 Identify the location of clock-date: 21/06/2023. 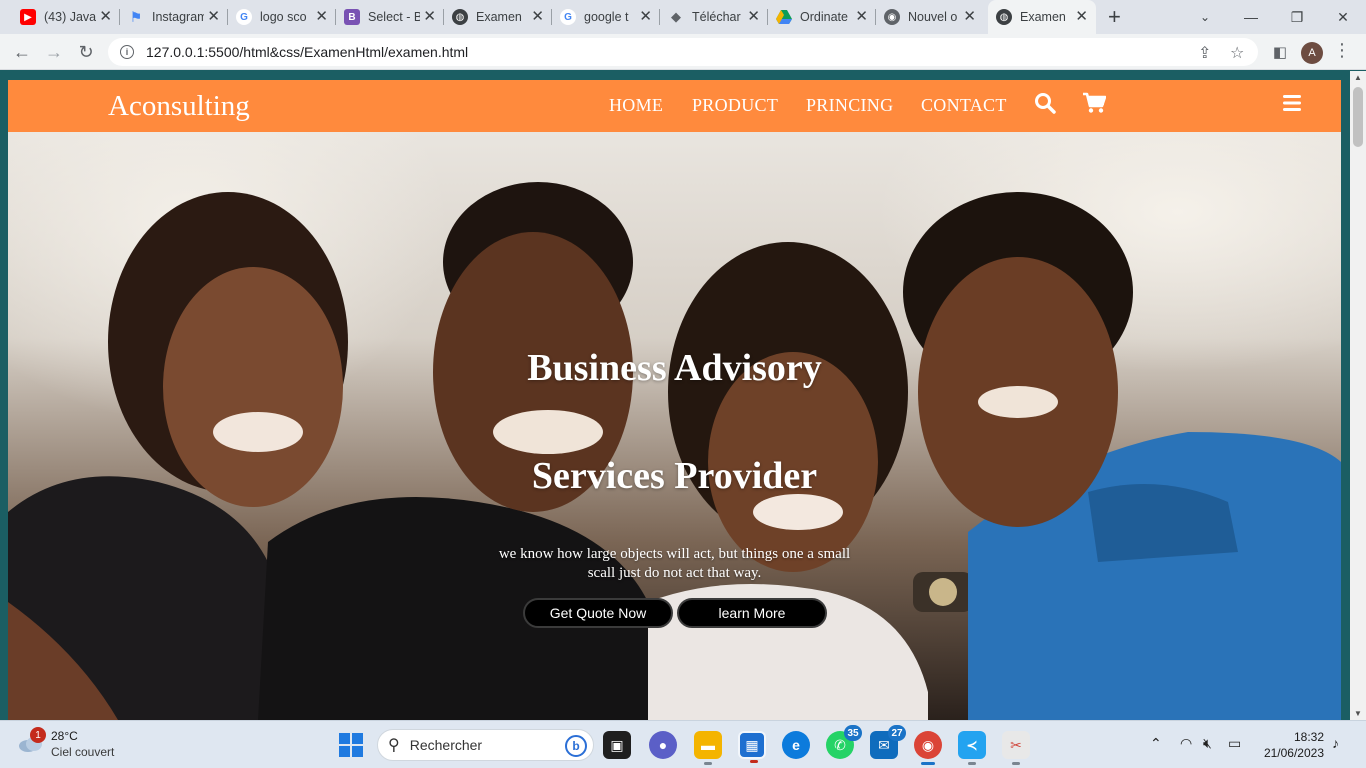
(1293, 753).